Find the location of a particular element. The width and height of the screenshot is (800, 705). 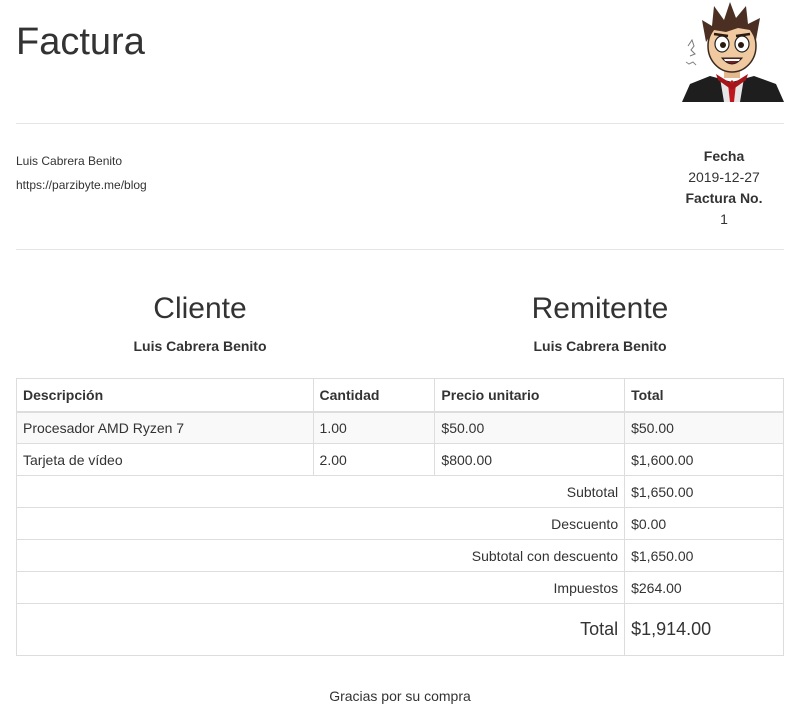

date-label: Fecha is located at coordinates (724, 156).